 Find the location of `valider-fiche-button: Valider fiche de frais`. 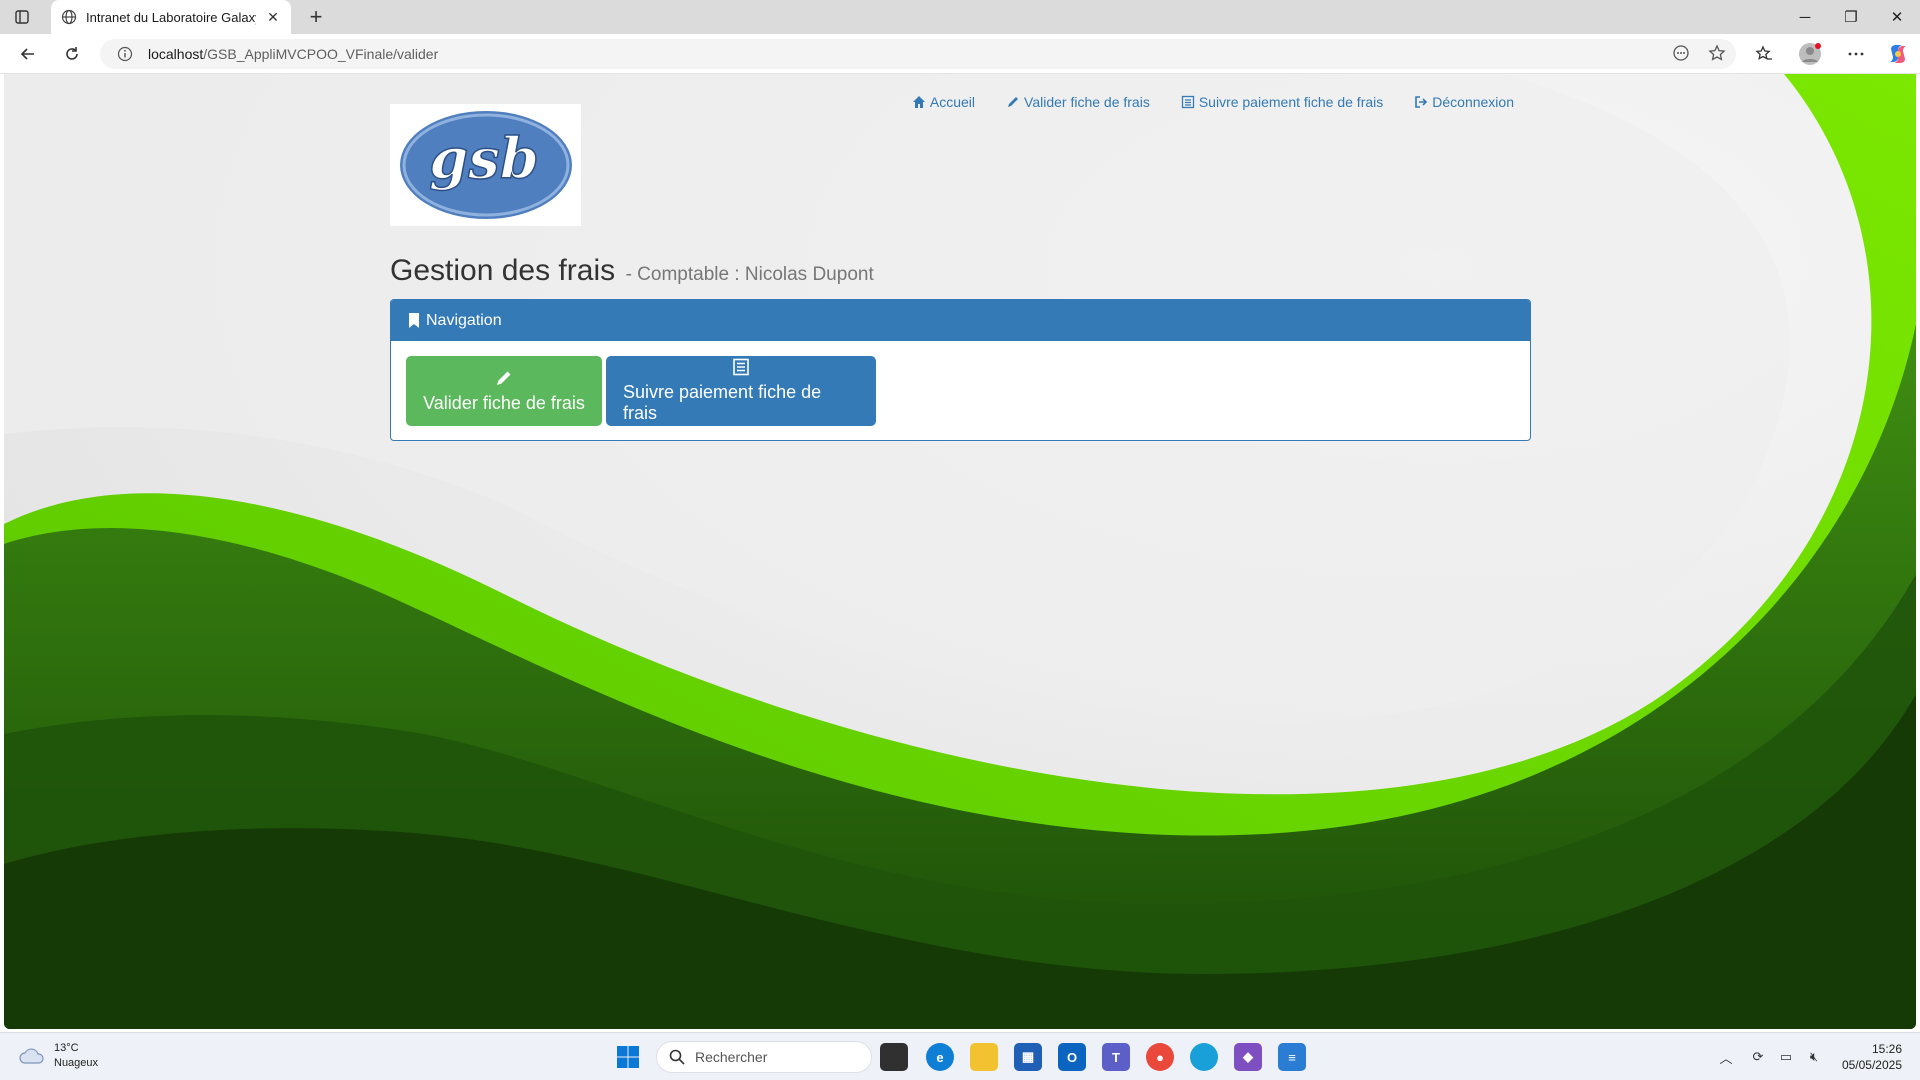

valider-fiche-button: Valider fiche de frais is located at coordinates (504, 391).